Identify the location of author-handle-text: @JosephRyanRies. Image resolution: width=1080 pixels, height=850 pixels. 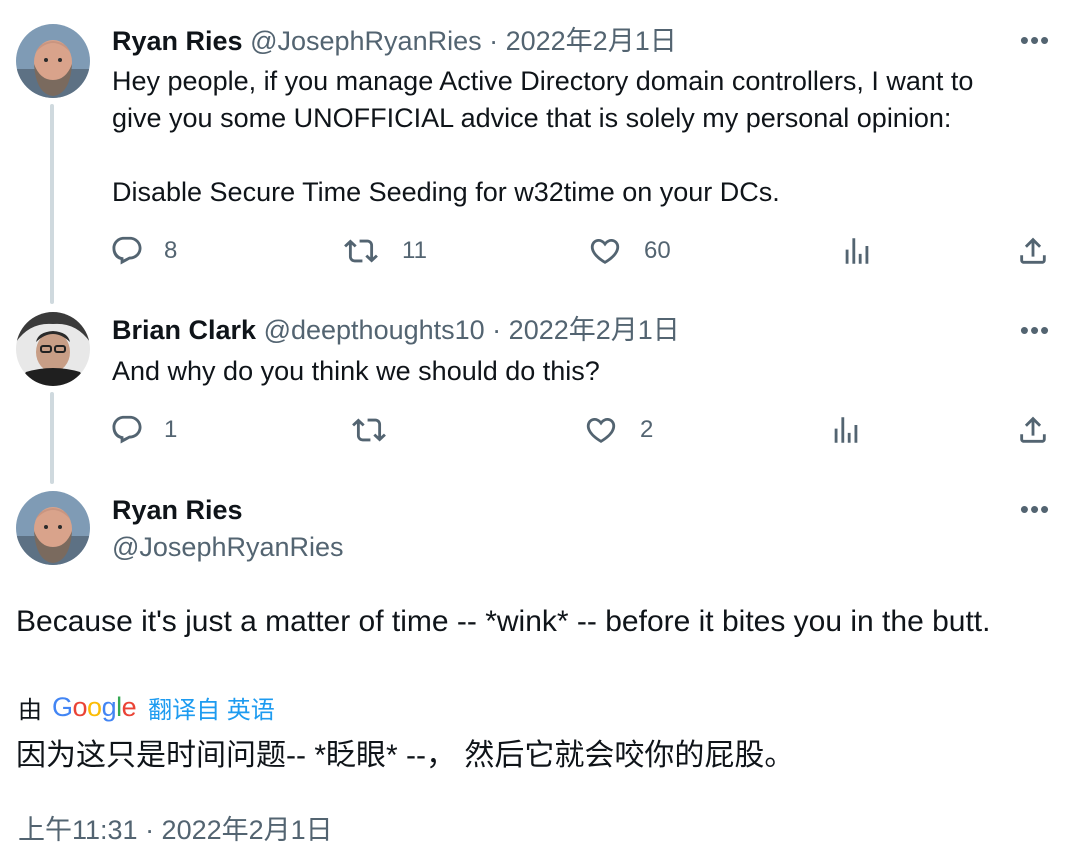
(228, 547).